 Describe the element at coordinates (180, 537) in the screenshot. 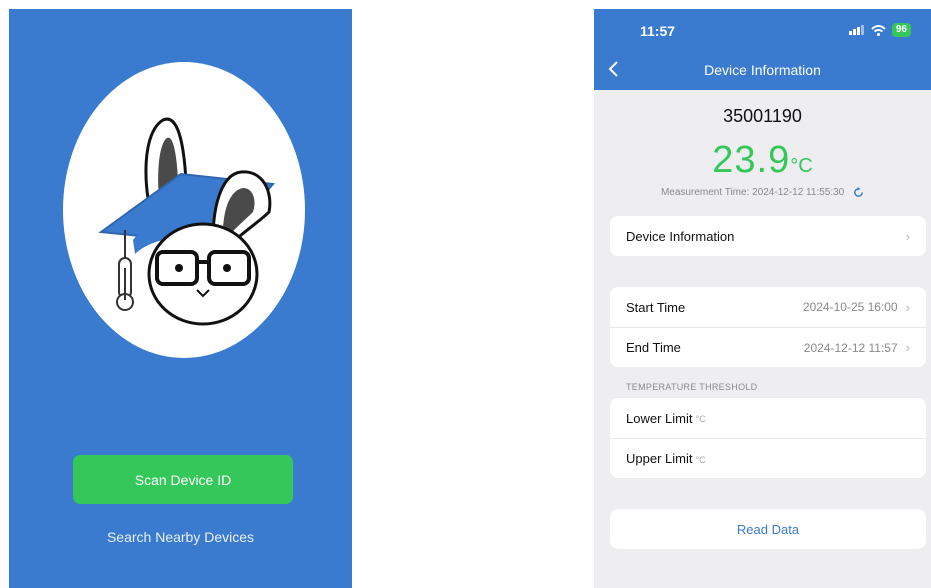

I see `search-nearby-devices-link: Search Nearby Devices` at that location.